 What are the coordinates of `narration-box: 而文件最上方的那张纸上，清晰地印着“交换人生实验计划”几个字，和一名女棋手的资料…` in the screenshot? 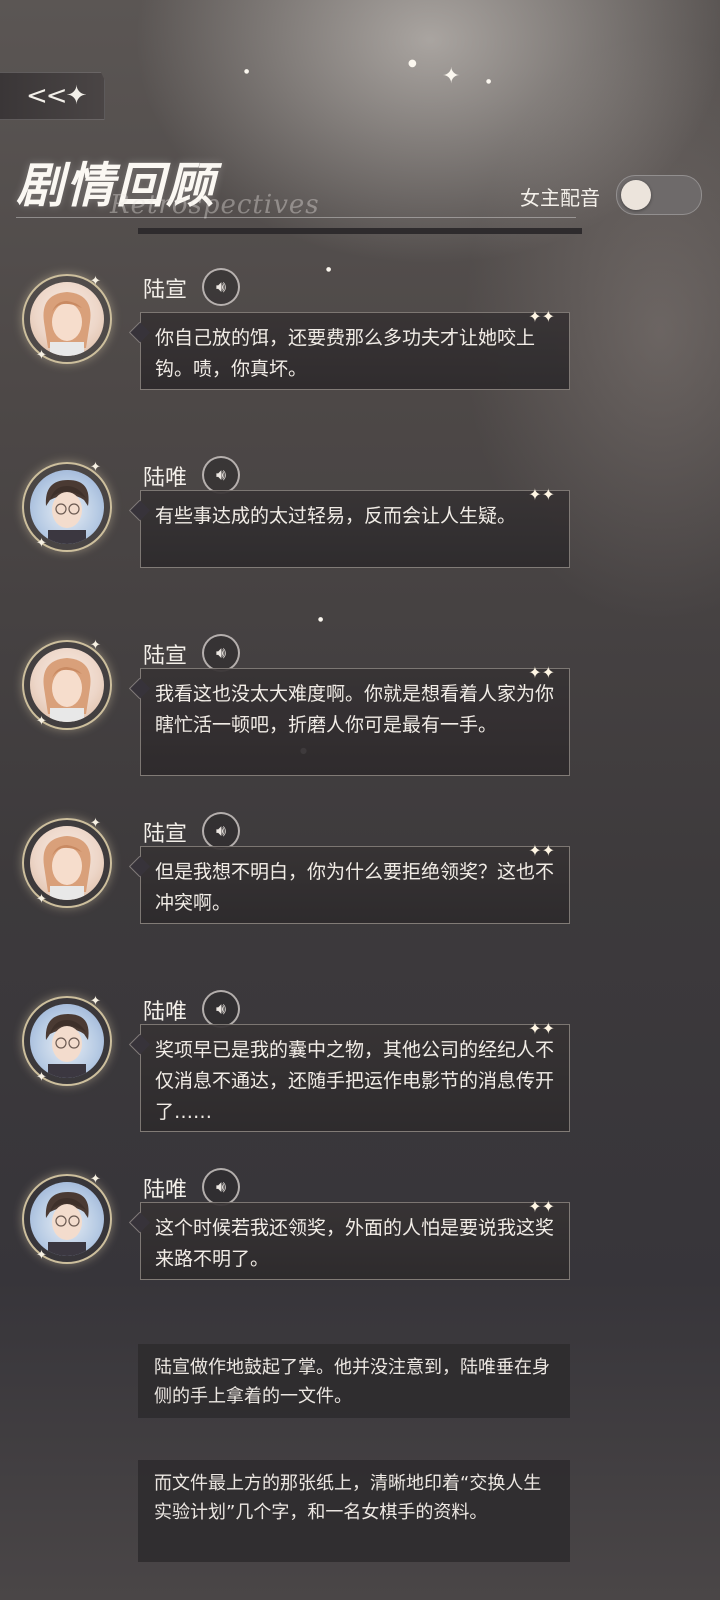 It's located at (354, 1511).